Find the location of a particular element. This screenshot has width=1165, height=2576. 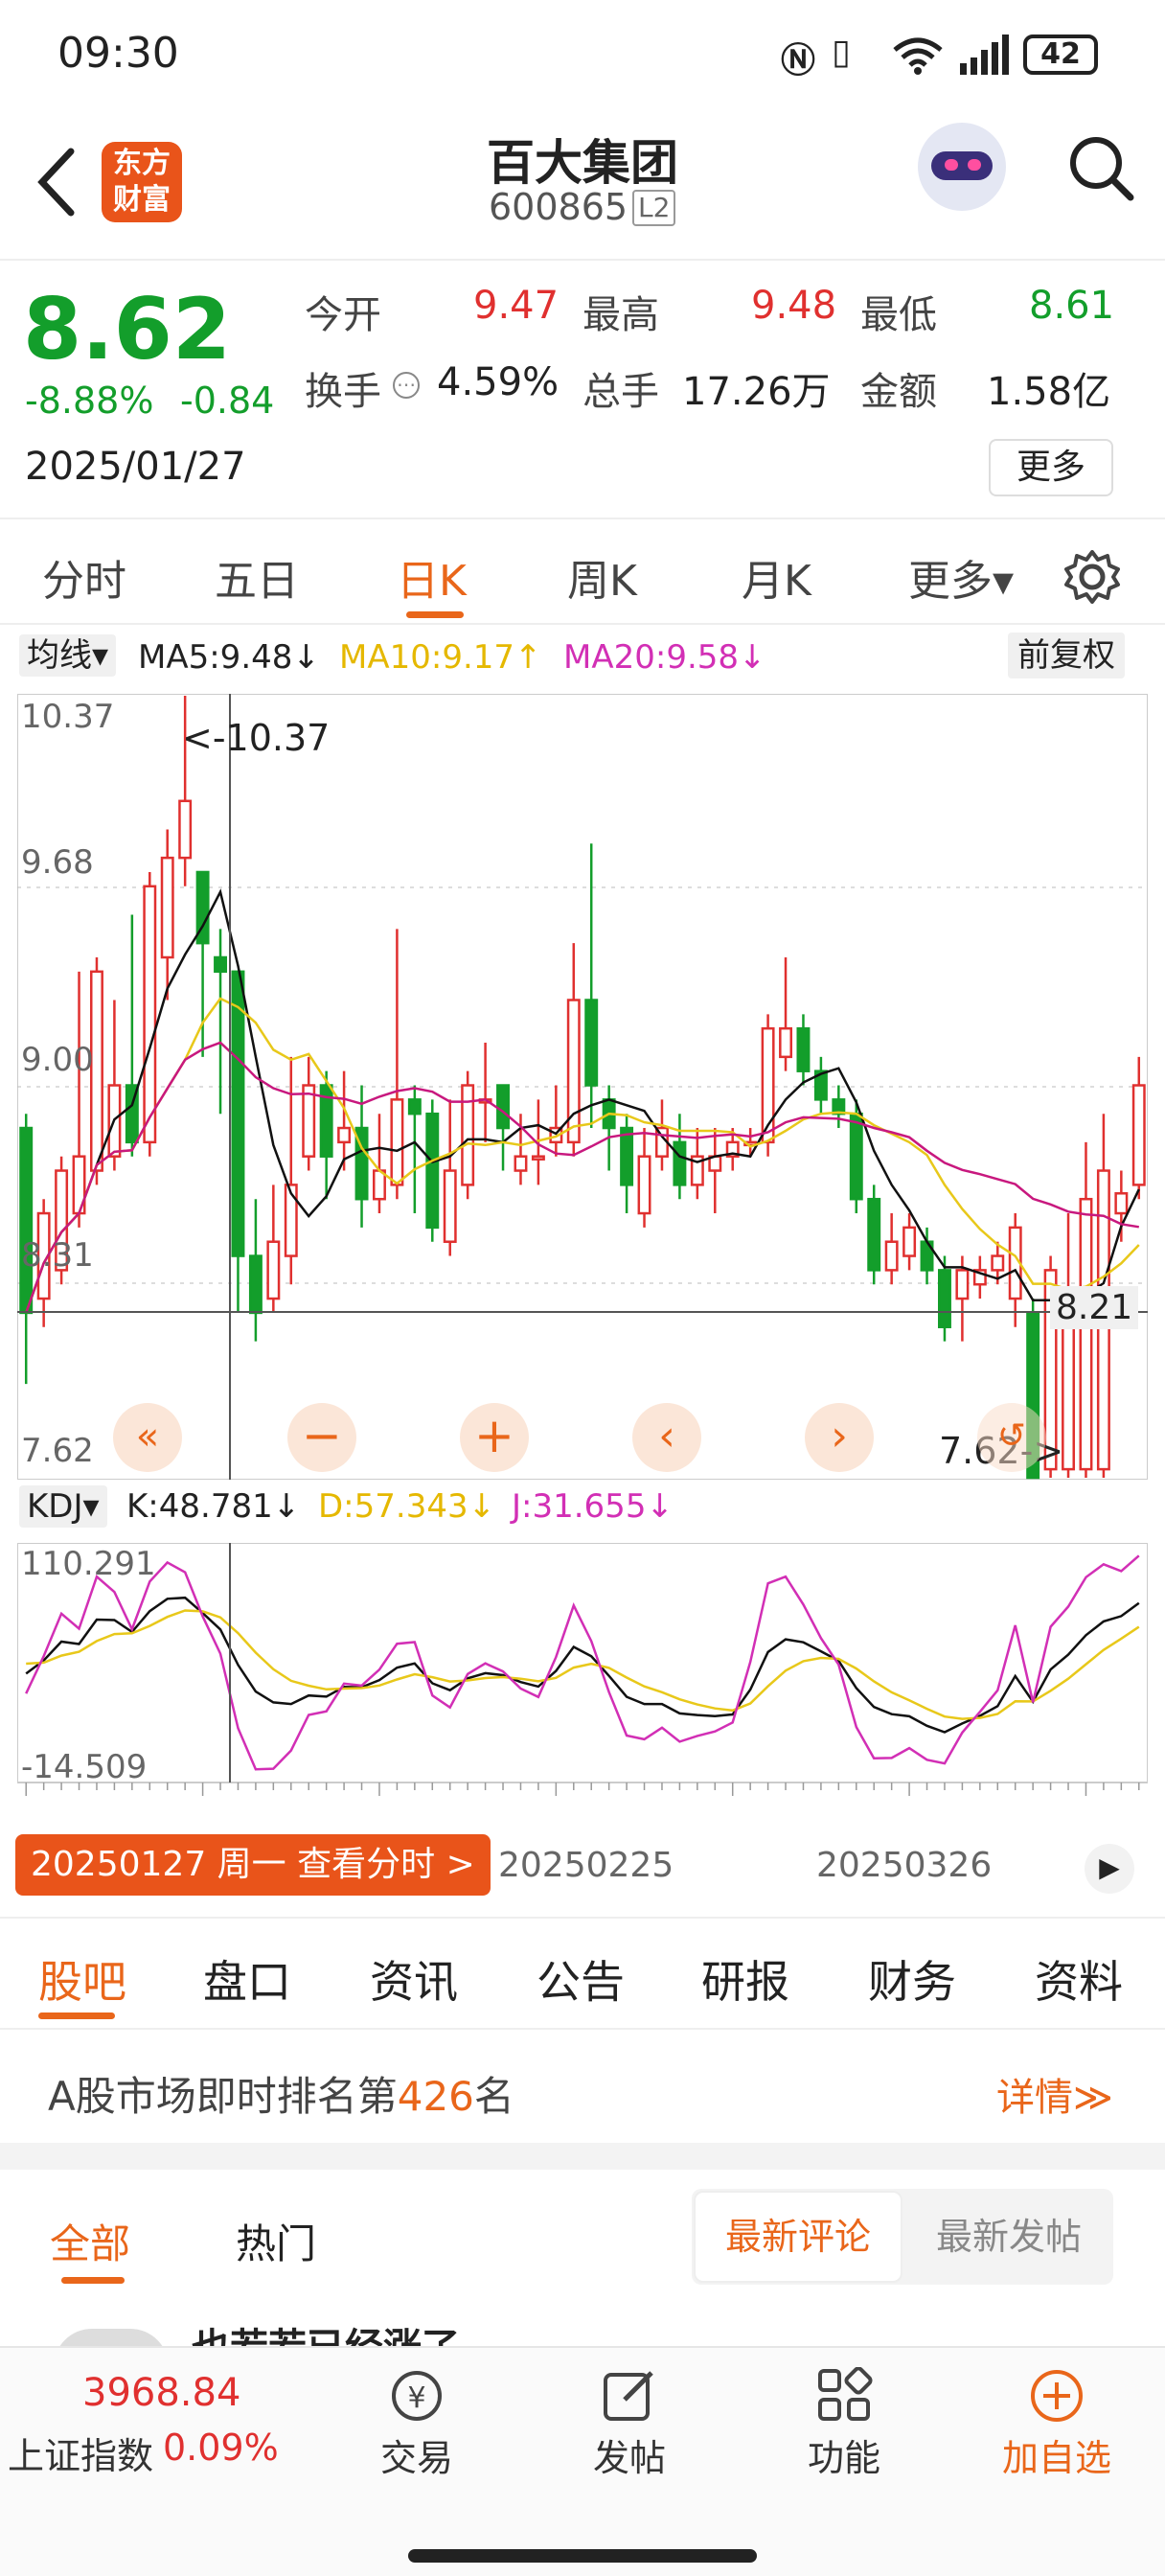

scroll-far-left-icon: « is located at coordinates (148, 1437).